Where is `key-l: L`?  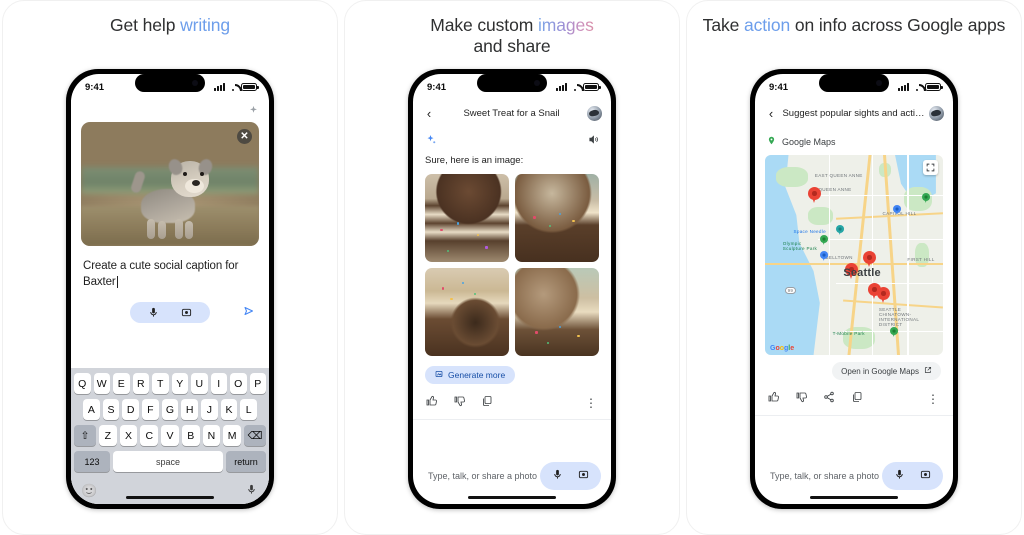 key-l: L is located at coordinates (249, 409).